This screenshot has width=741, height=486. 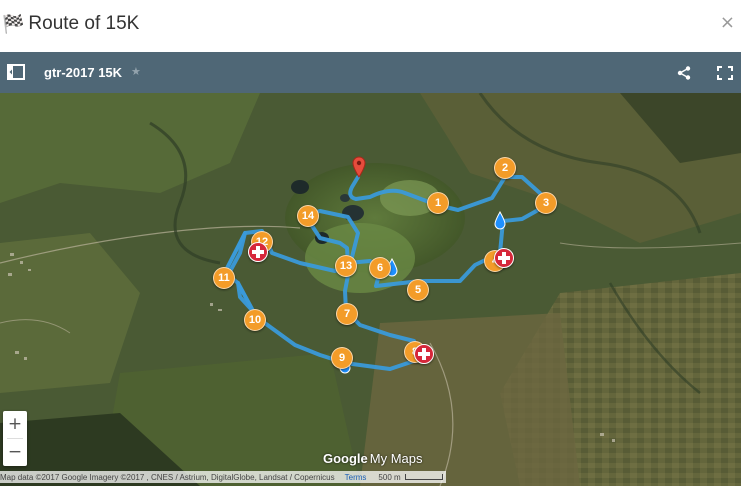 What do you see at coordinates (389, 477) in the screenshot?
I see `scale-label: 500 m` at bounding box center [389, 477].